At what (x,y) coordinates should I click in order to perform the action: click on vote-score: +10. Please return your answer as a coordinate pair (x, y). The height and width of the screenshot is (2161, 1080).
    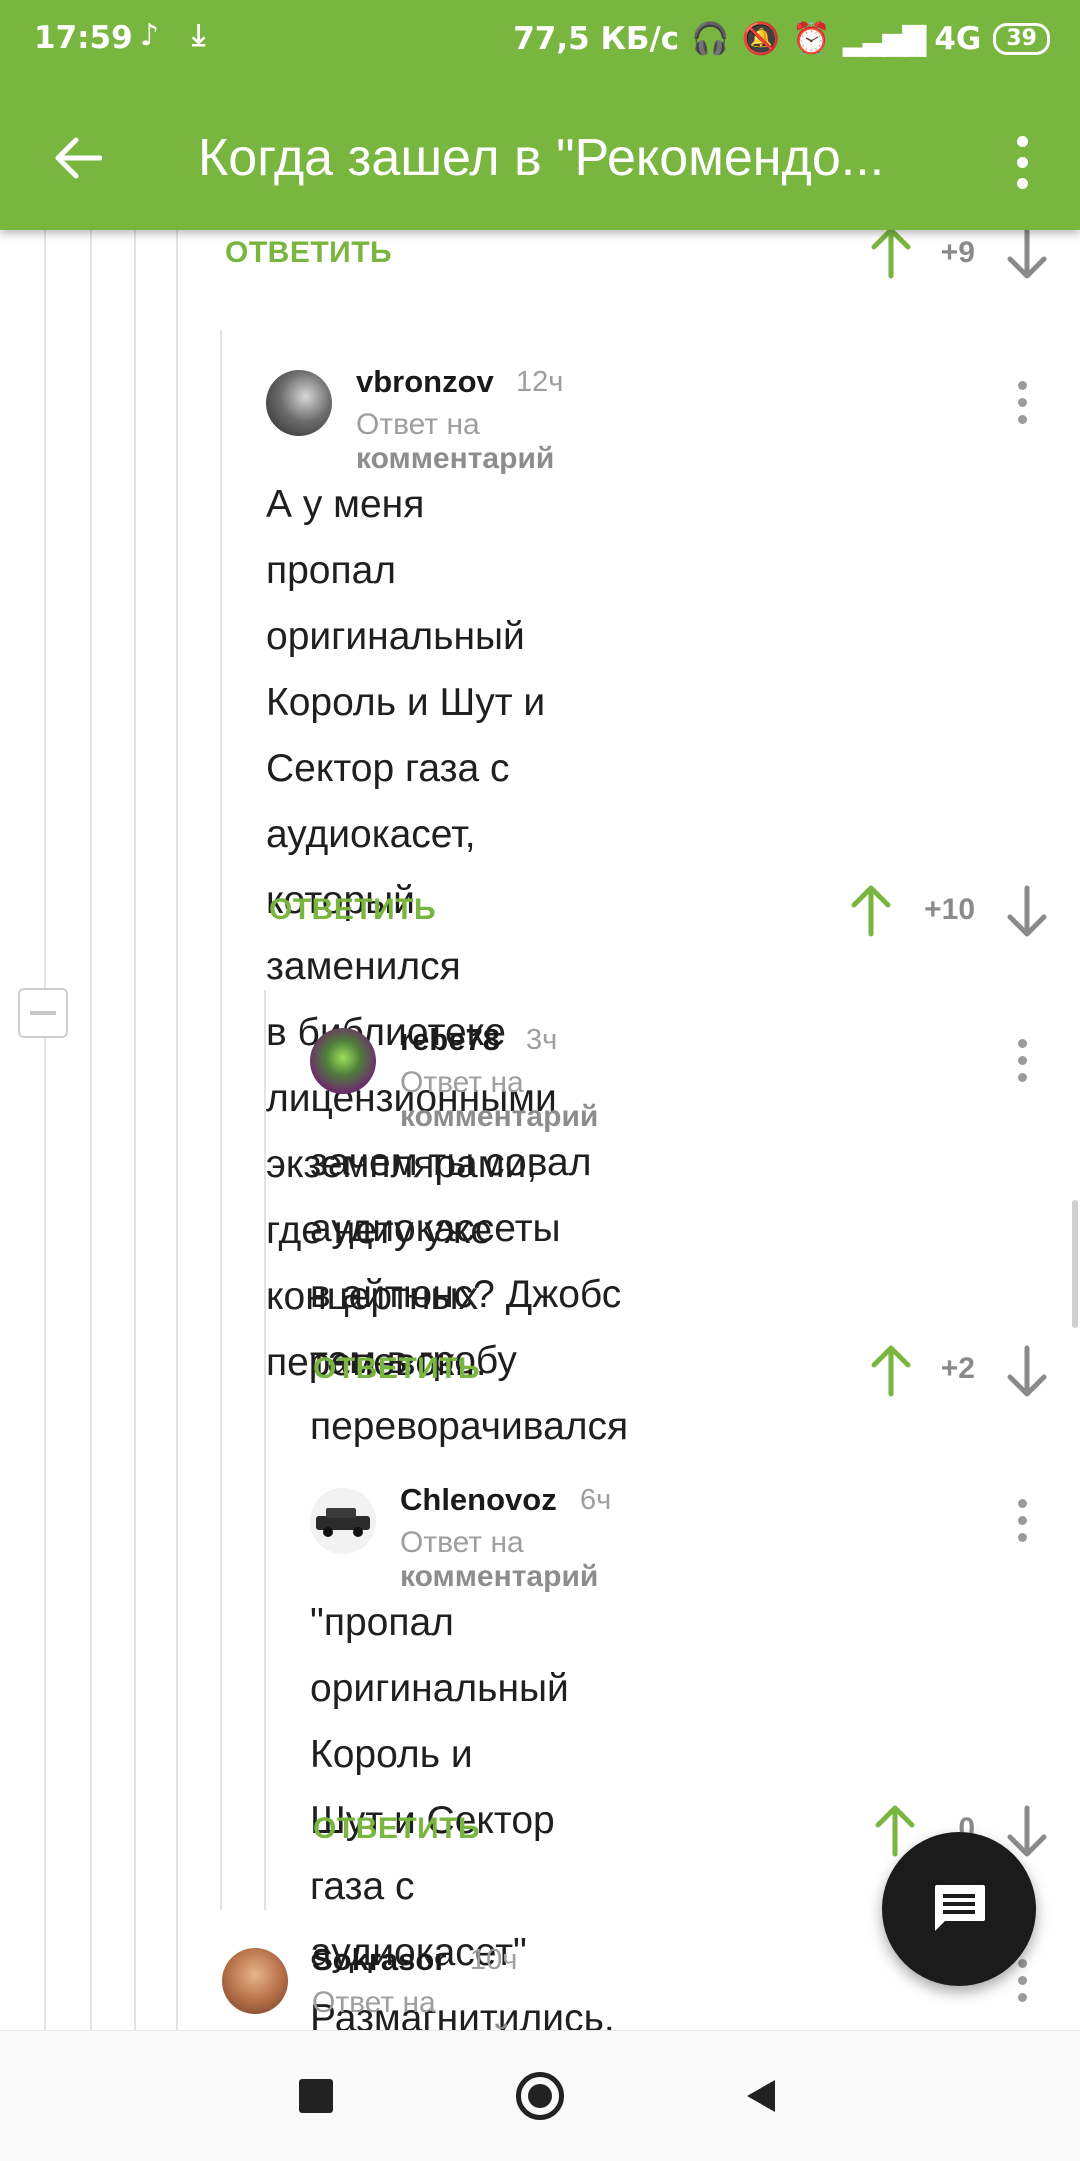
    Looking at the image, I should click on (949, 909).